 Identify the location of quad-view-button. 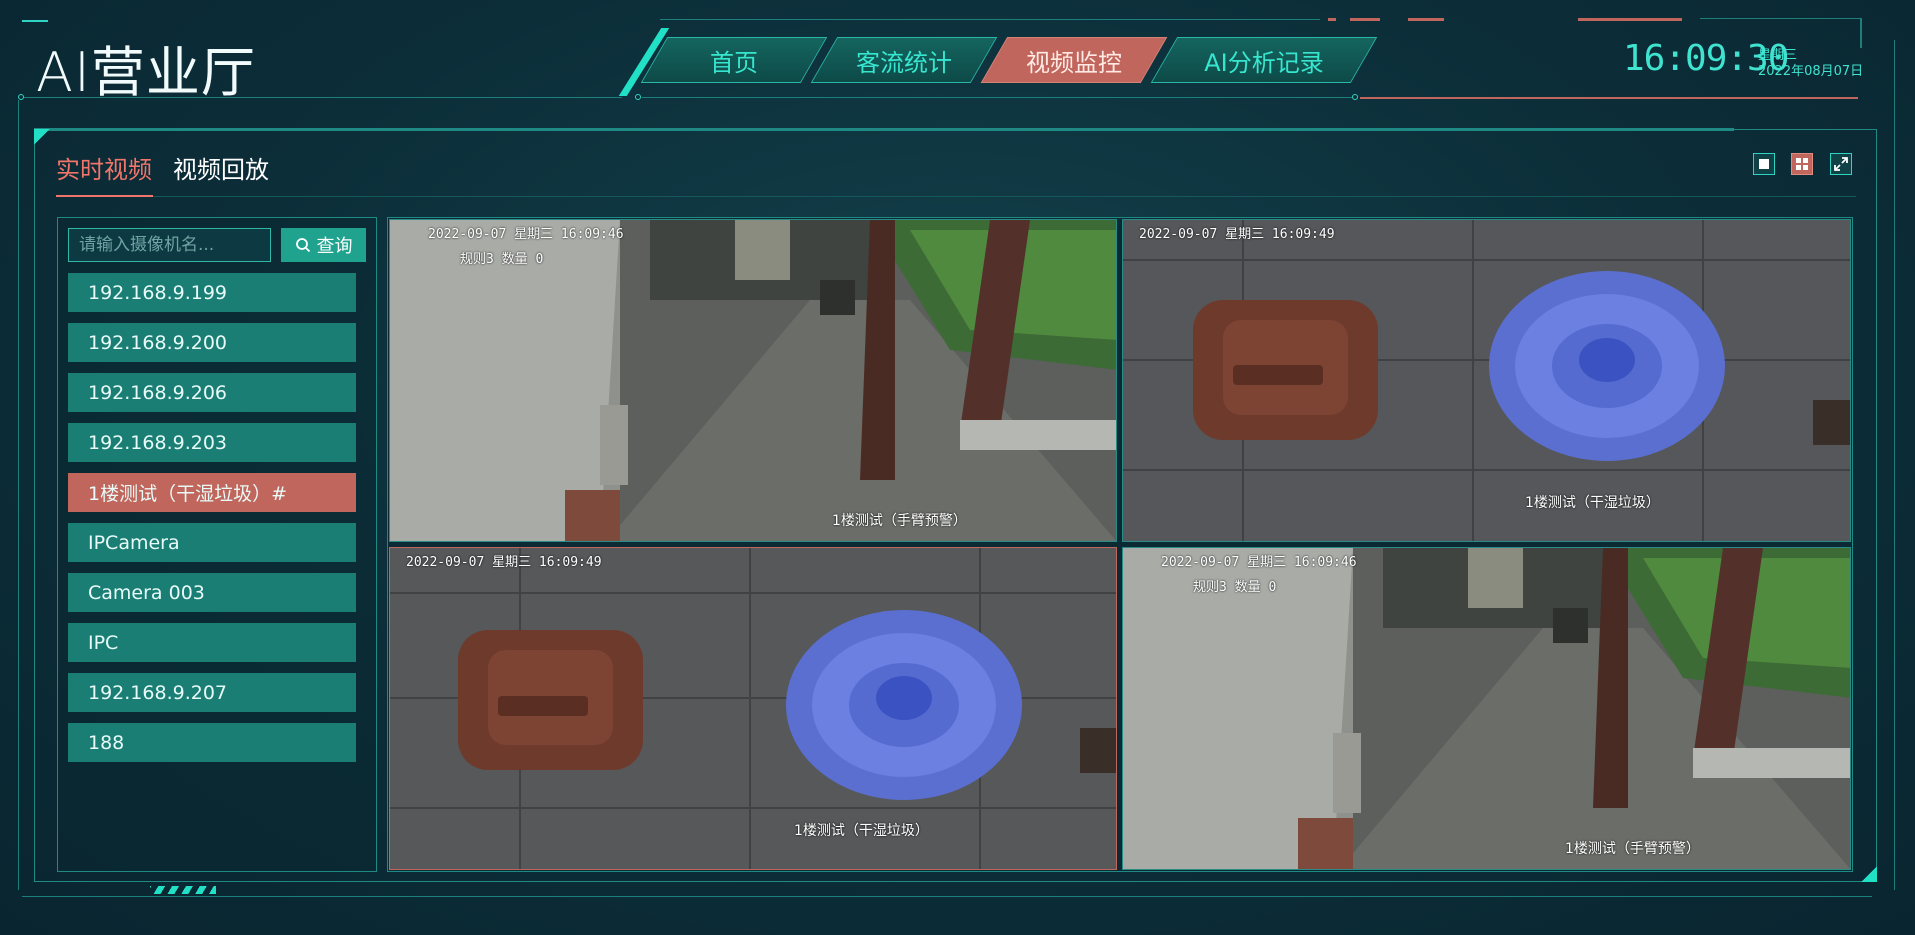
(1802, 164).